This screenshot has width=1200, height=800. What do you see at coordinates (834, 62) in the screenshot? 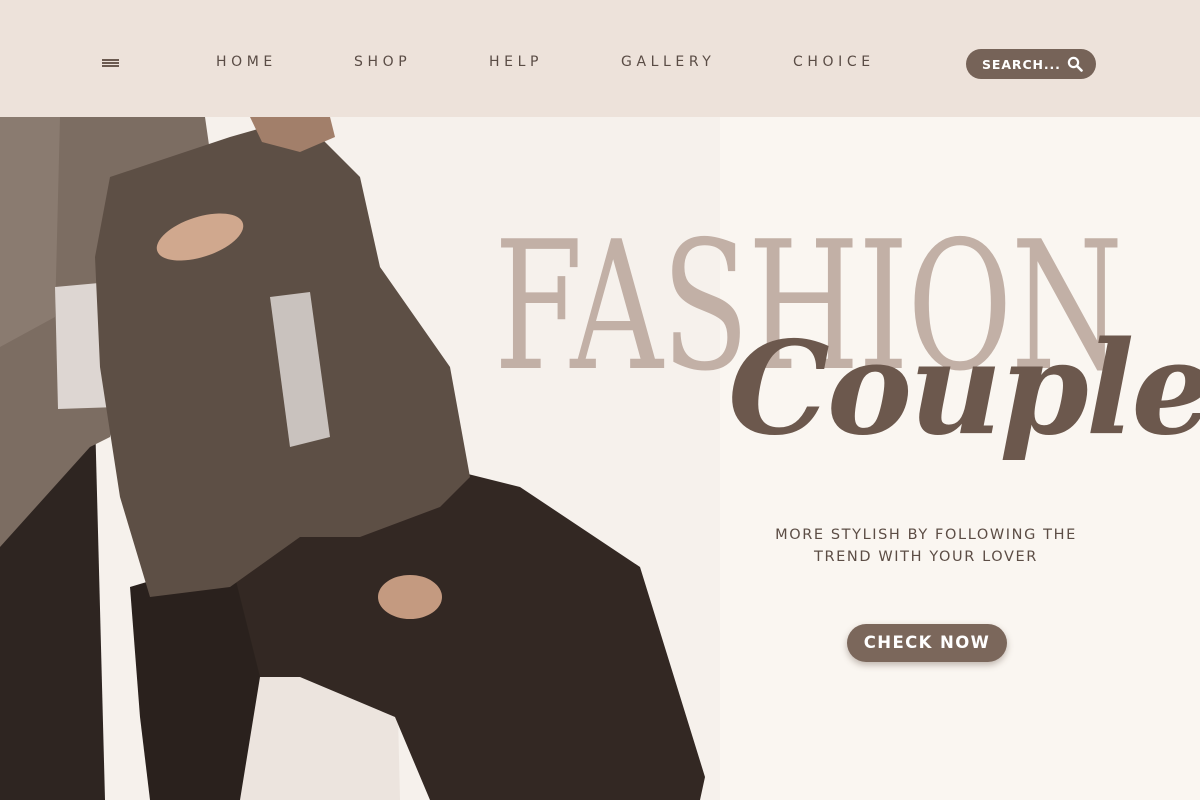
I see `nav-link-choice: CHOICE` at bounding box center [834, 62].